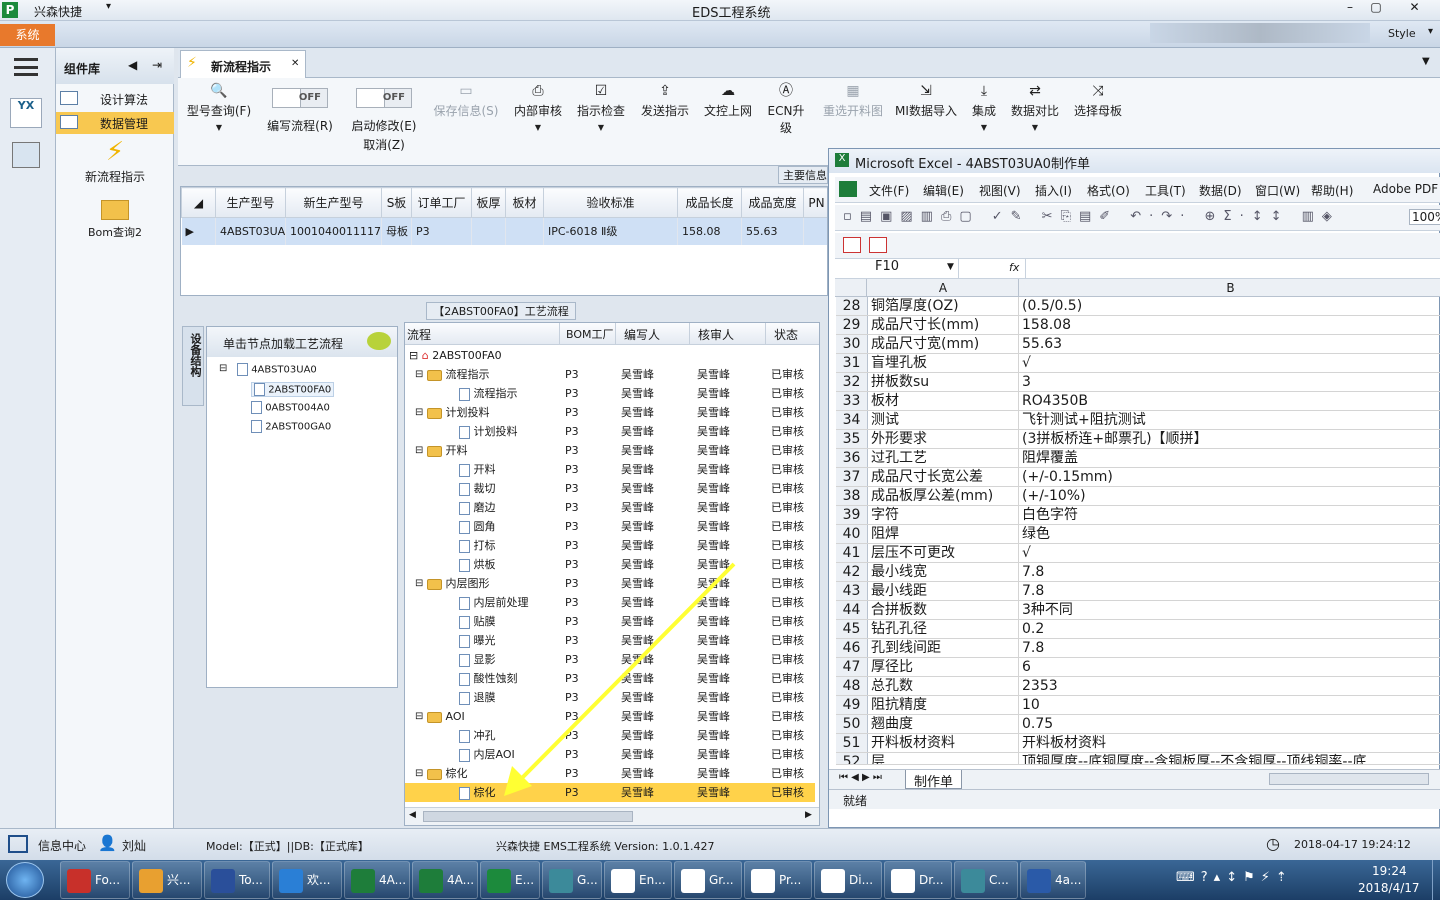 The image size is (1440, 900). Describe the element at coordinates (1350, 9) in the screenshot. I see `minimize-button: –` at that location.